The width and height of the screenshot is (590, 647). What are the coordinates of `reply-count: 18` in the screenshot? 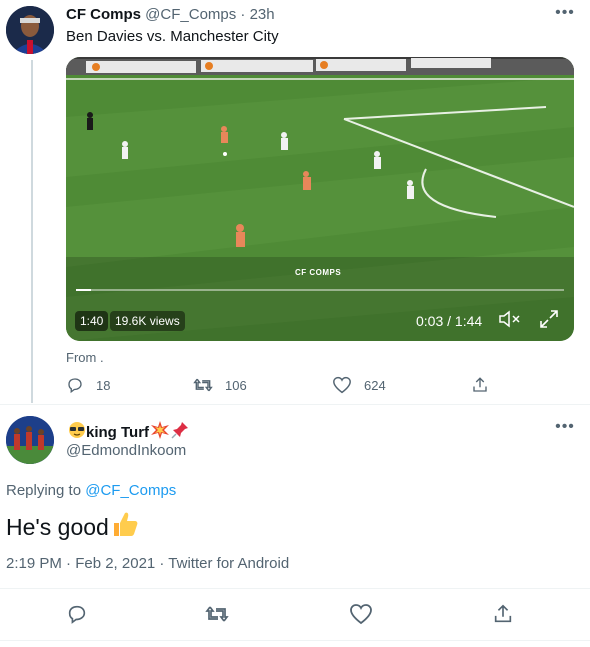 It's located at (103, 385).